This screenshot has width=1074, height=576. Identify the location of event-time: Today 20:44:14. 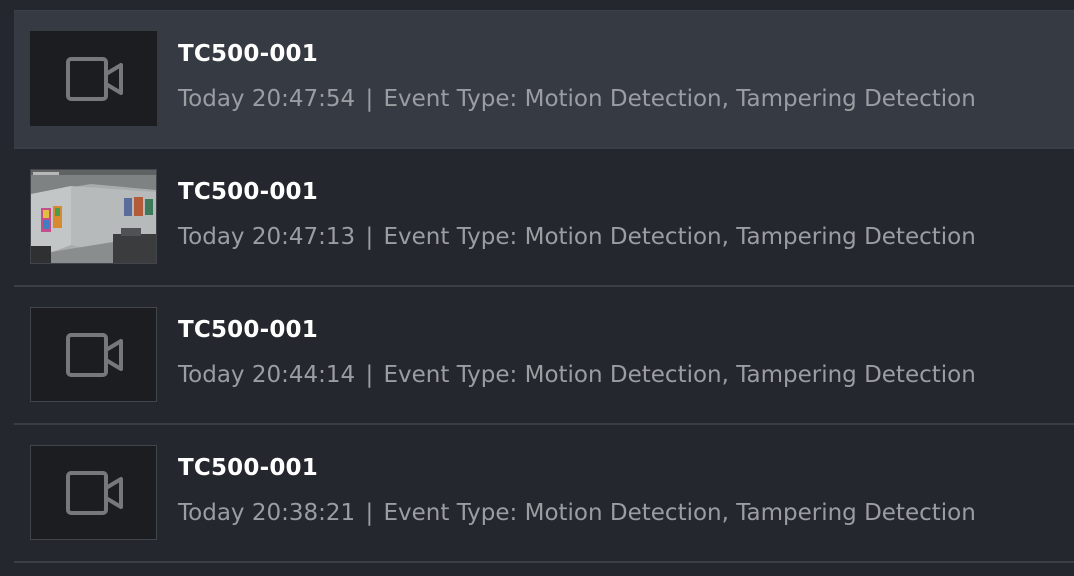
(267, 375).